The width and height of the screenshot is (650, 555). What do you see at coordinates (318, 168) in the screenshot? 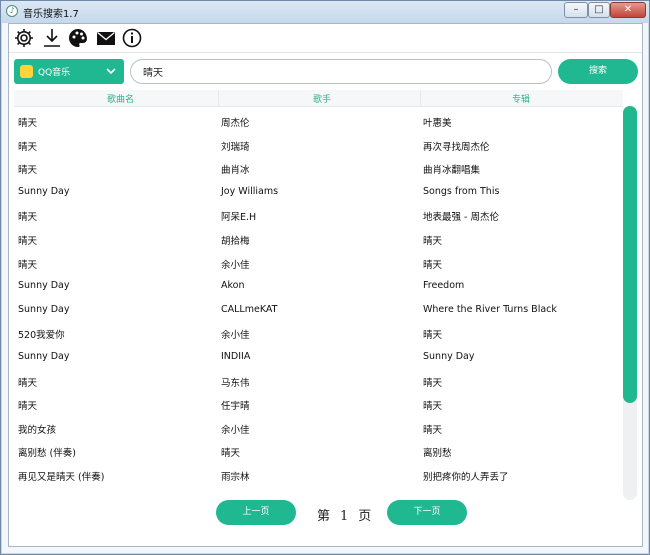
I see `table-row: 晴天 曲肖冰 曲肖冰翻唱集` at bounding box center [318, 168].